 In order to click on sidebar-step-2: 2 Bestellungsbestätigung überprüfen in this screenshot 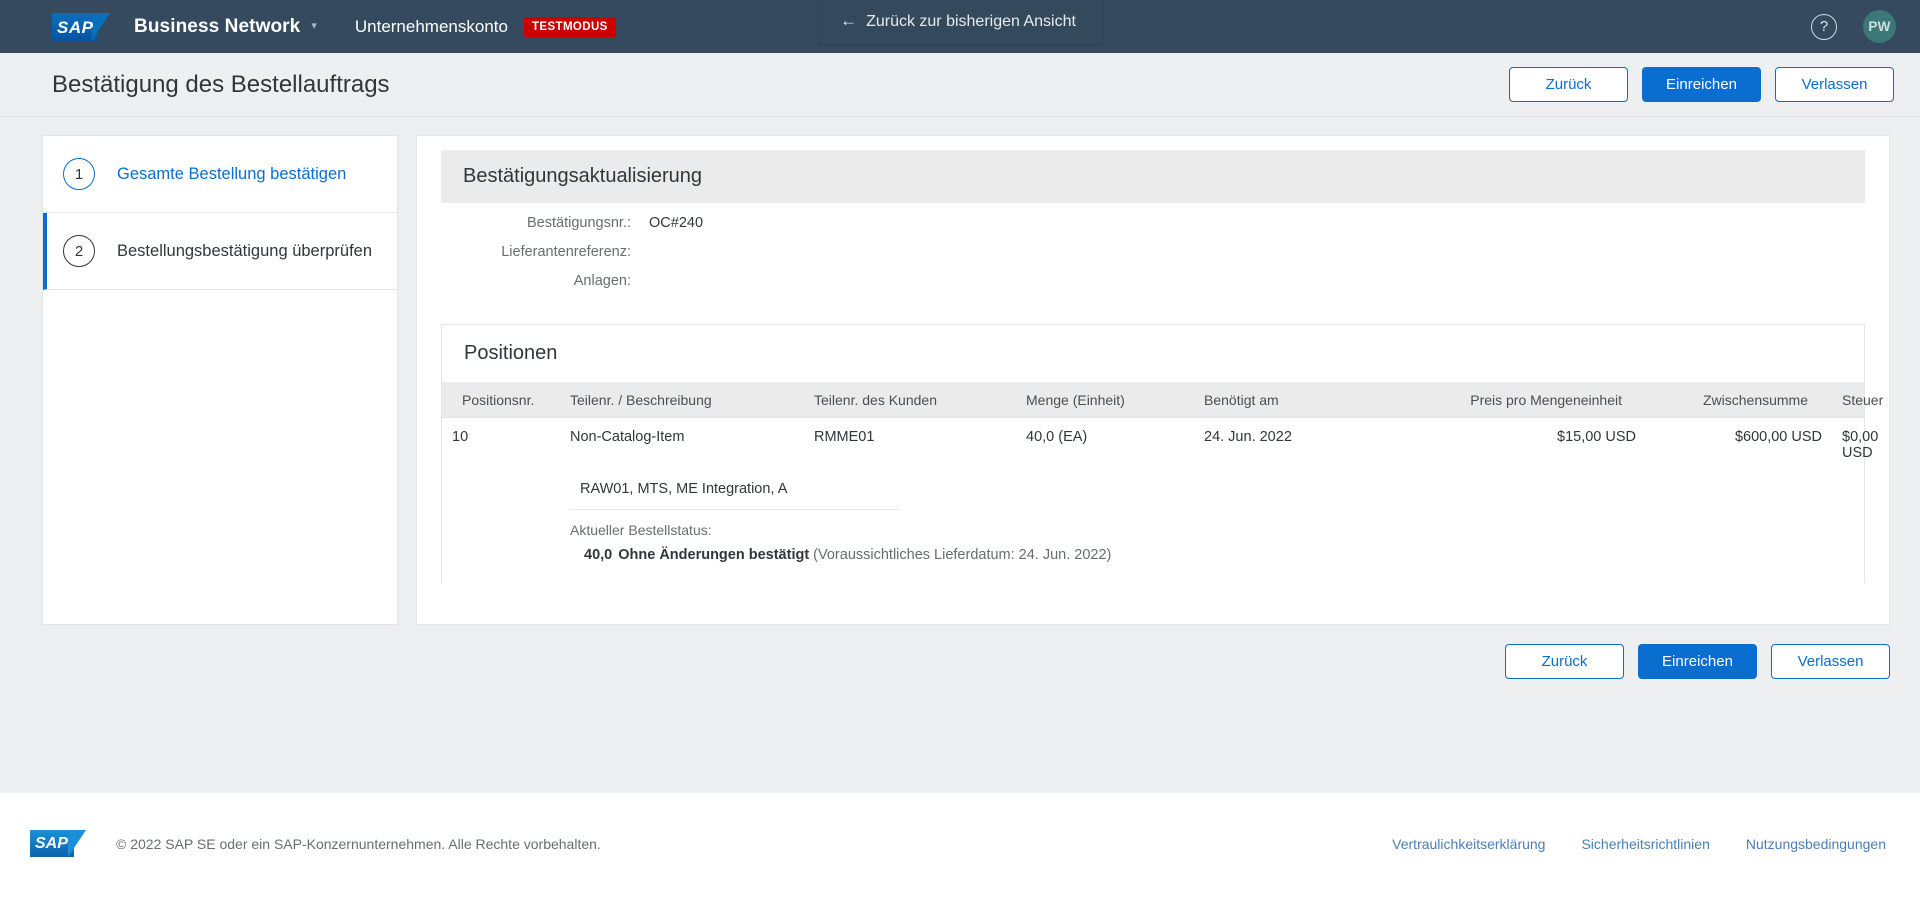, I will do `click(220, 251)`.